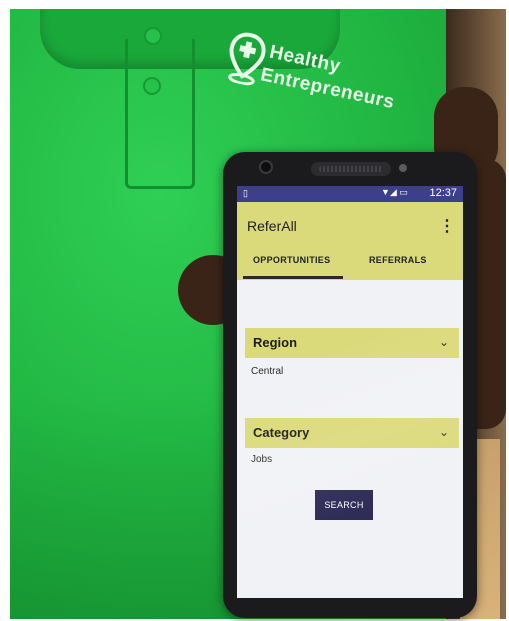 This screenshot has width=509, height=621. What do you see at coordinates (350, 241) in the screenshot?
I see `app-bar: ReferAll ⋮ OPPORTUNITIES REFERRALS` at bounding box center [350, 241].